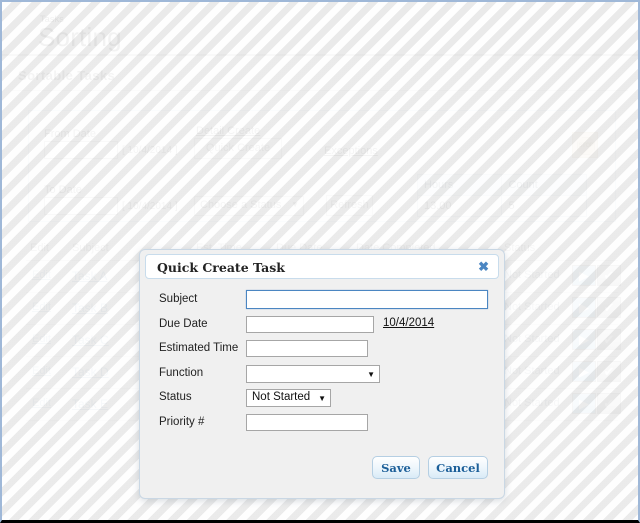 The height and width of the screenshot is (523, 640). I want to click on status-select: ▼ Not Started, so click(288, 398).